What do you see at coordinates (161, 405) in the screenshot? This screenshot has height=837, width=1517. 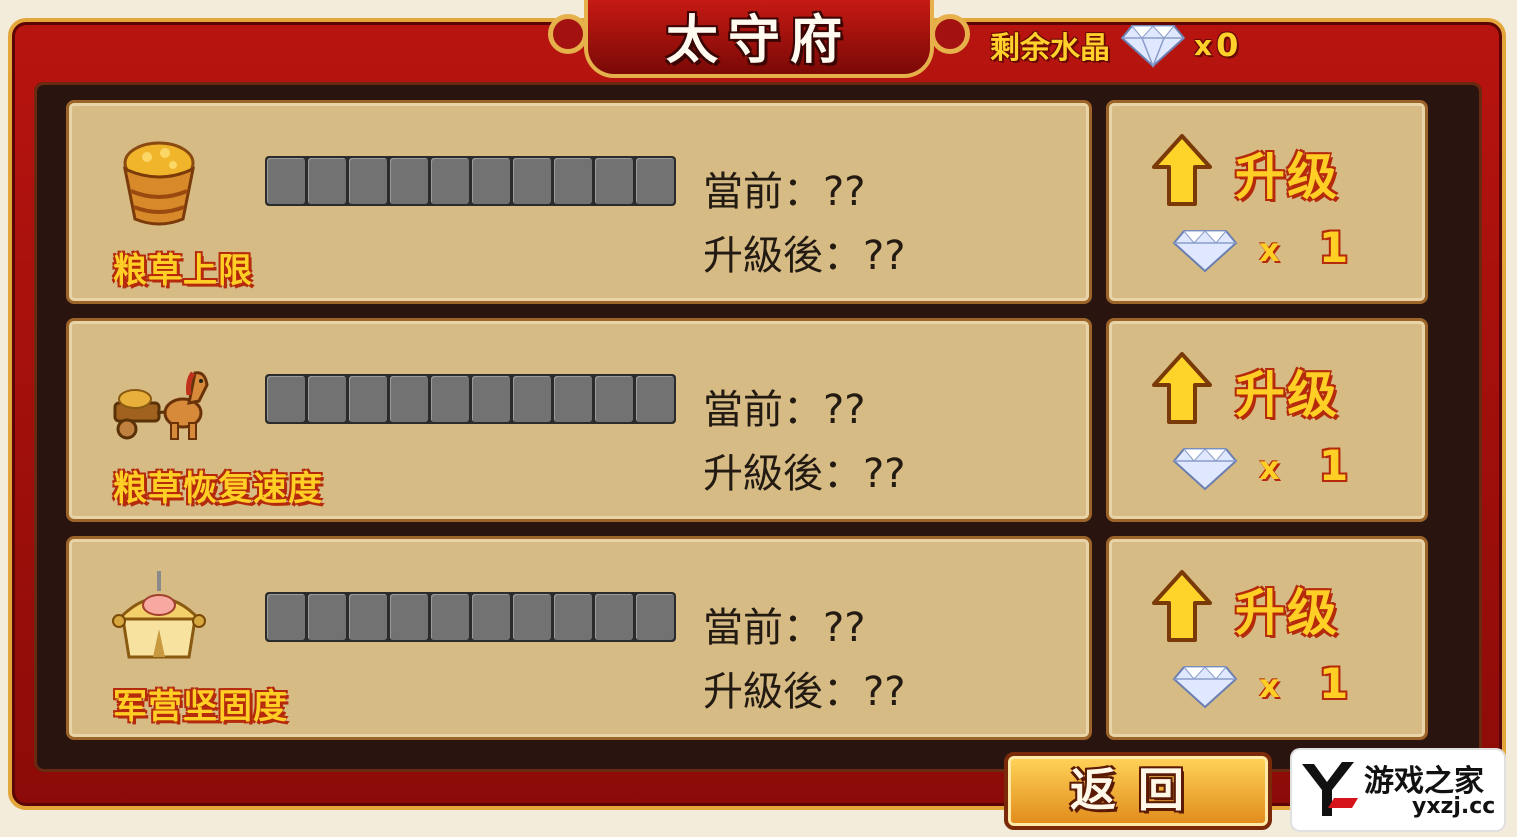 I see `horse-cart-icon` at bounding box center [161, 405].